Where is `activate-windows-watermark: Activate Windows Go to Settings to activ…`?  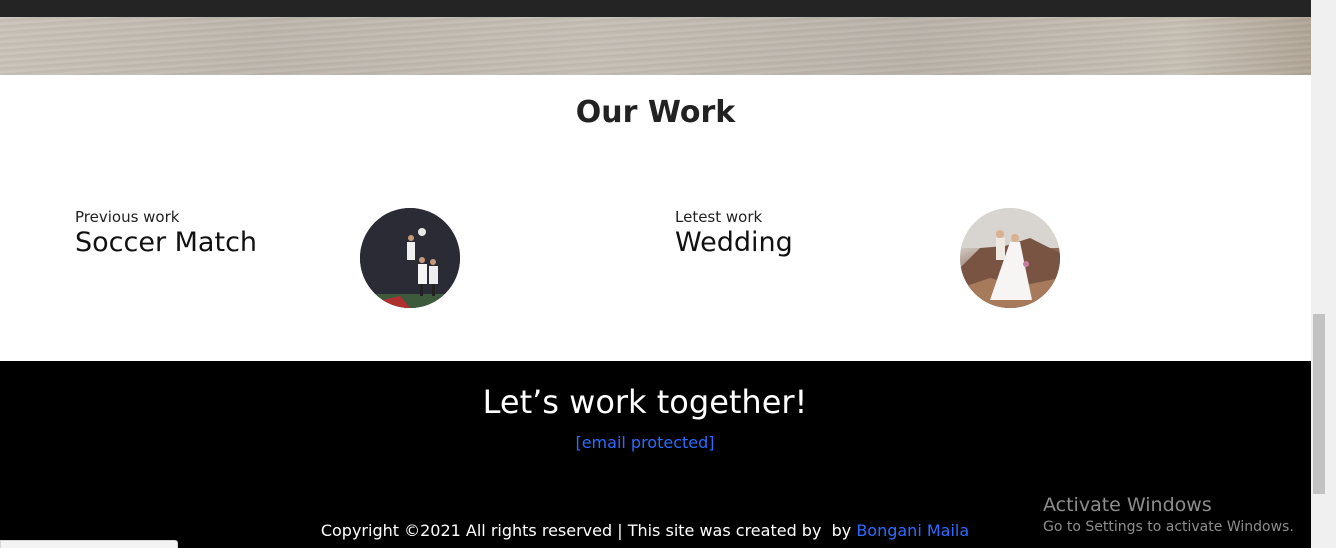
activate-windows-watermark: Activate Windows Go to Settings to activ… is located at coordinates (1168, 515).